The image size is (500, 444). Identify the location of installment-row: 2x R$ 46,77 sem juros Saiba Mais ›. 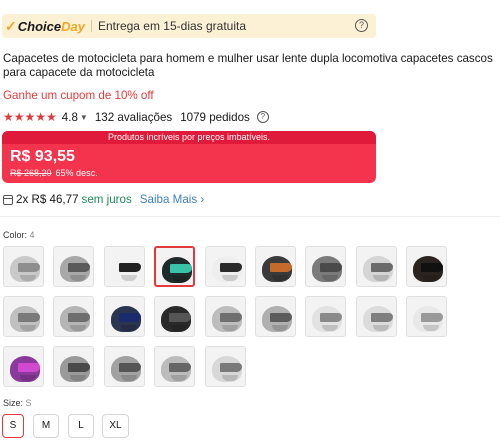
(103, 199).